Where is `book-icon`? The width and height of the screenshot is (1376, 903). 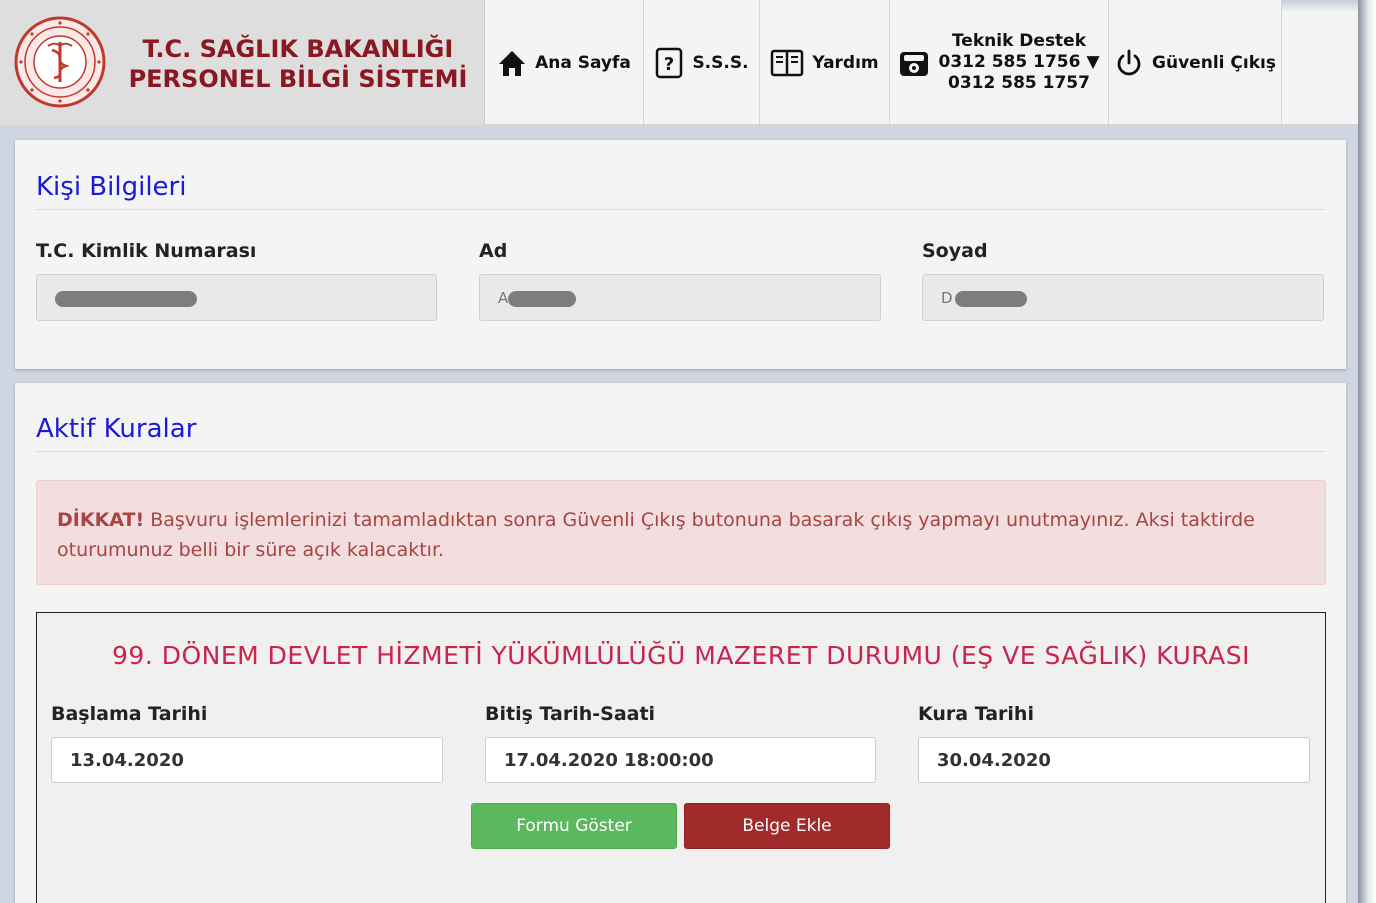
book-icon is located at coordinates (787, 63).